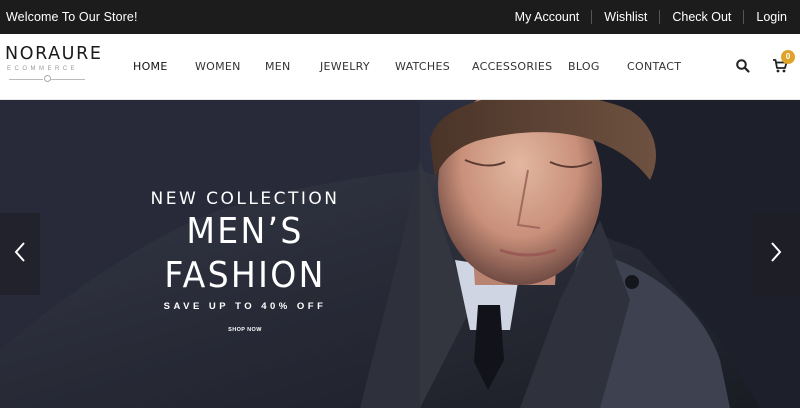 This screenshot has width=800, height=411. I want to click on checkout-link: Check Out, so click(701, 17).